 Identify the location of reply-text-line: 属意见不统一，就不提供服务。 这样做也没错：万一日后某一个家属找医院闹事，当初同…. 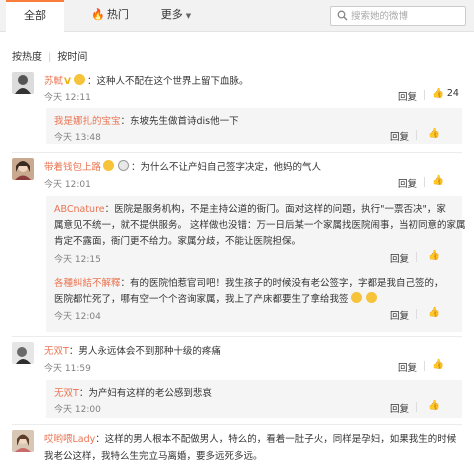
(260, 225).